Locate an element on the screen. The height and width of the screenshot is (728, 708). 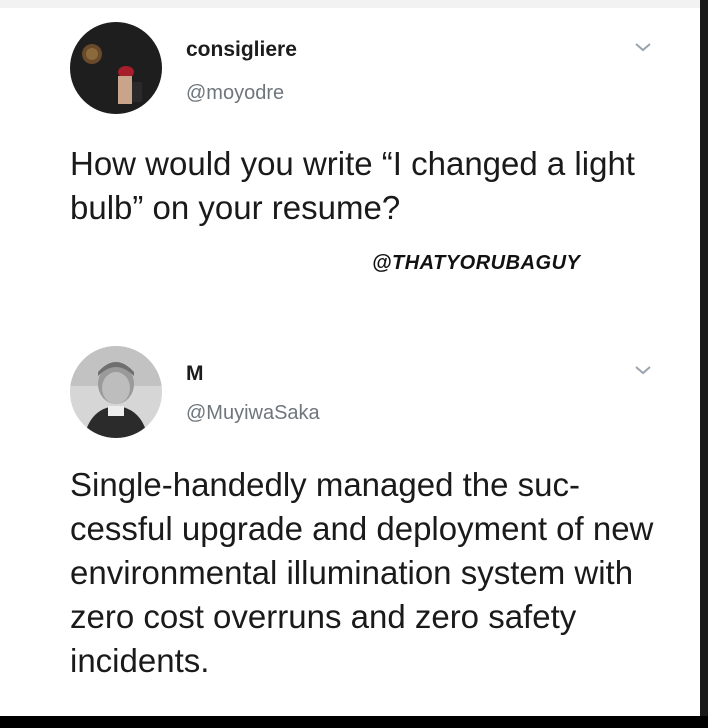
watermark: @THATYORUBAGUY is located at coordinates (476, 263).